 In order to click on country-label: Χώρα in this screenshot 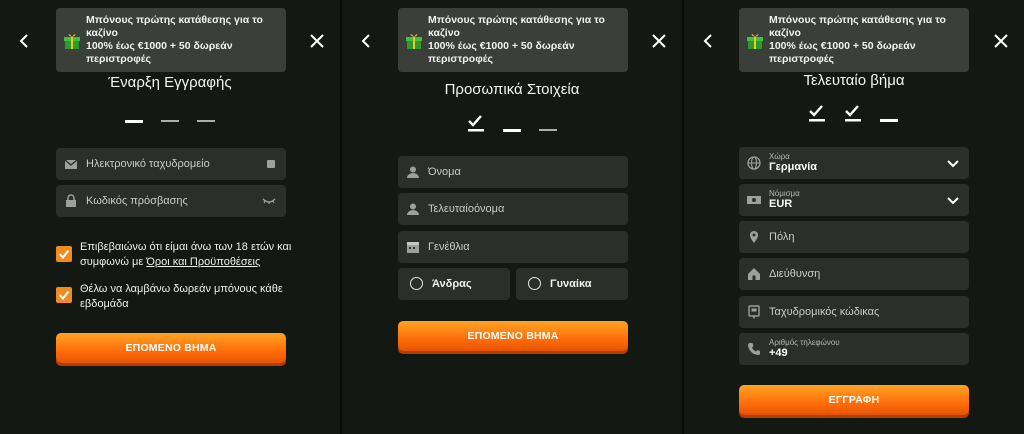, I will do `click(779, 156)`.